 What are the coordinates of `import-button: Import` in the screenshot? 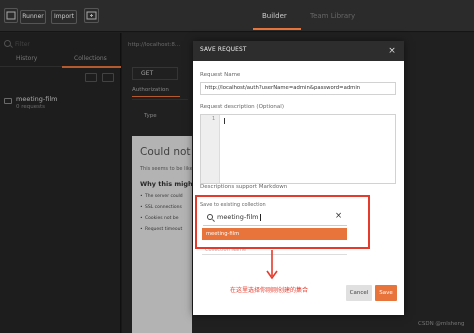 It's located at (64, 17).